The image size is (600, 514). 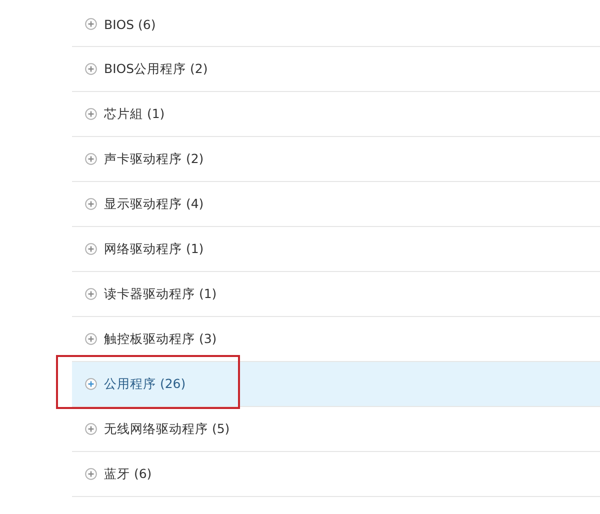 I want to click on category-item: BIOS (6), so click(x=336, y=24).